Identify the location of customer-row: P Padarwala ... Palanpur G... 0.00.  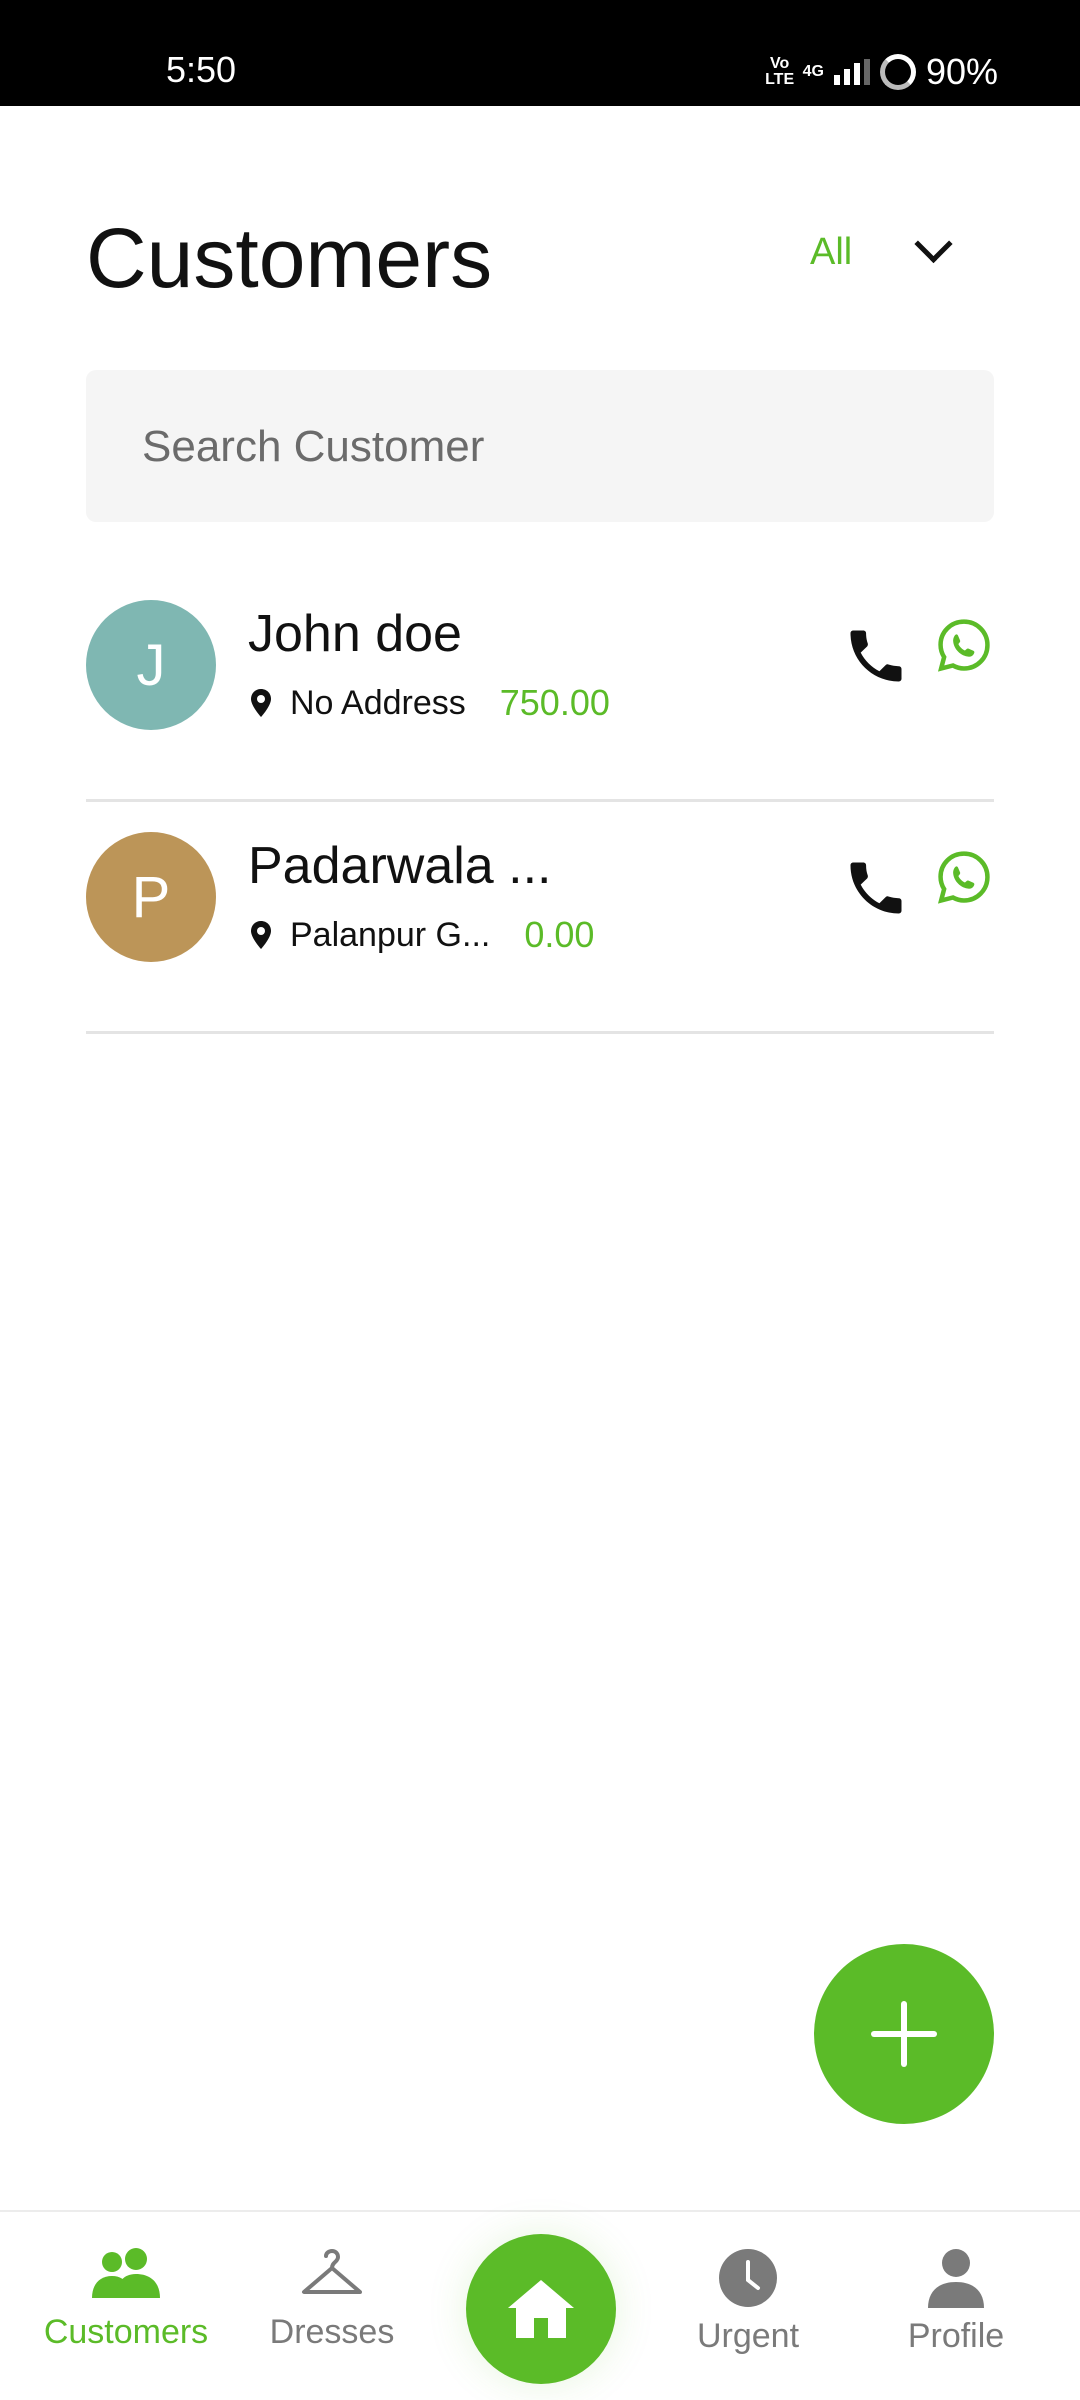
(540, 918).